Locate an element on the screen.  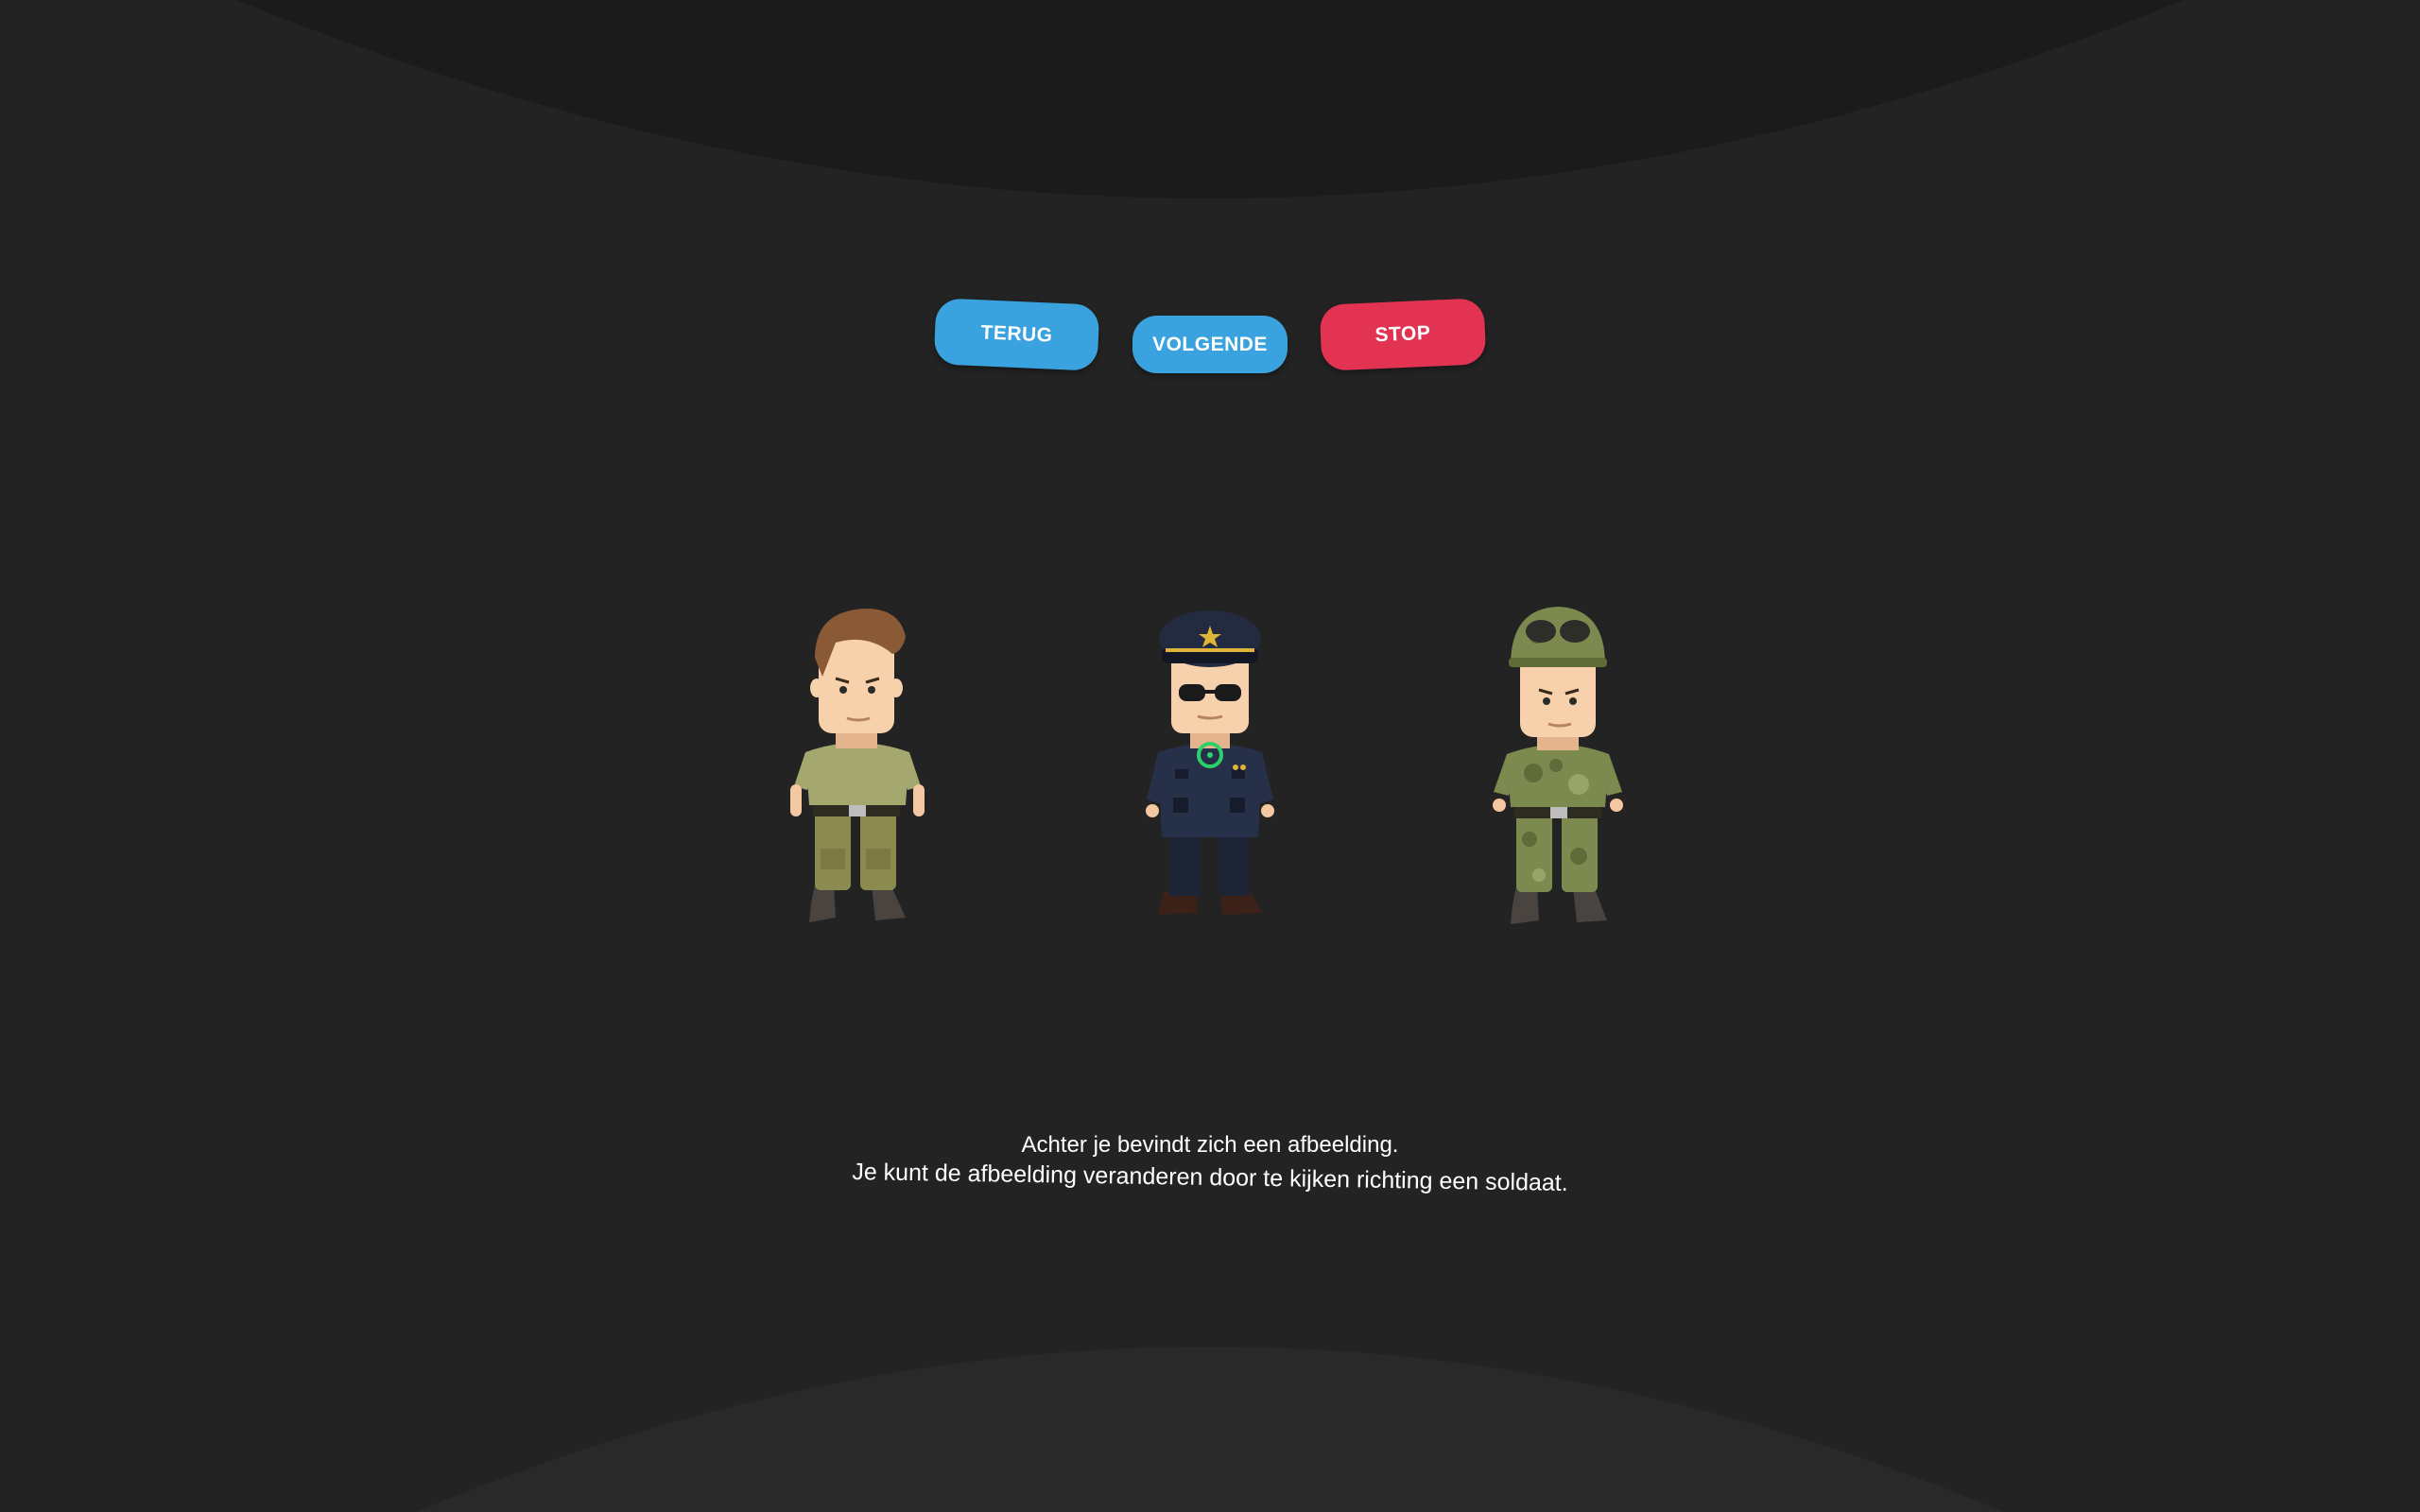
stop-button: STOP is located at coordinates (1403, 334).